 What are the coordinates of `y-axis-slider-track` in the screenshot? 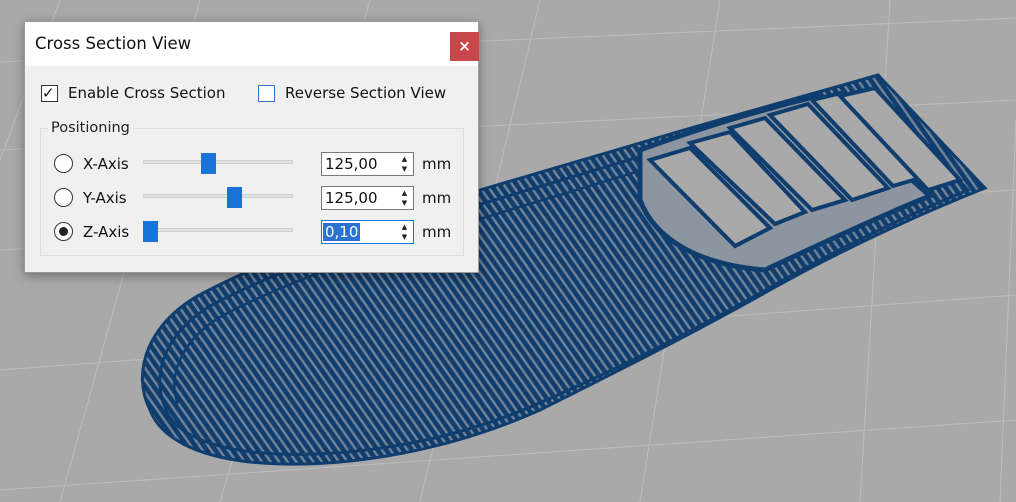 It's located at (218, 196).